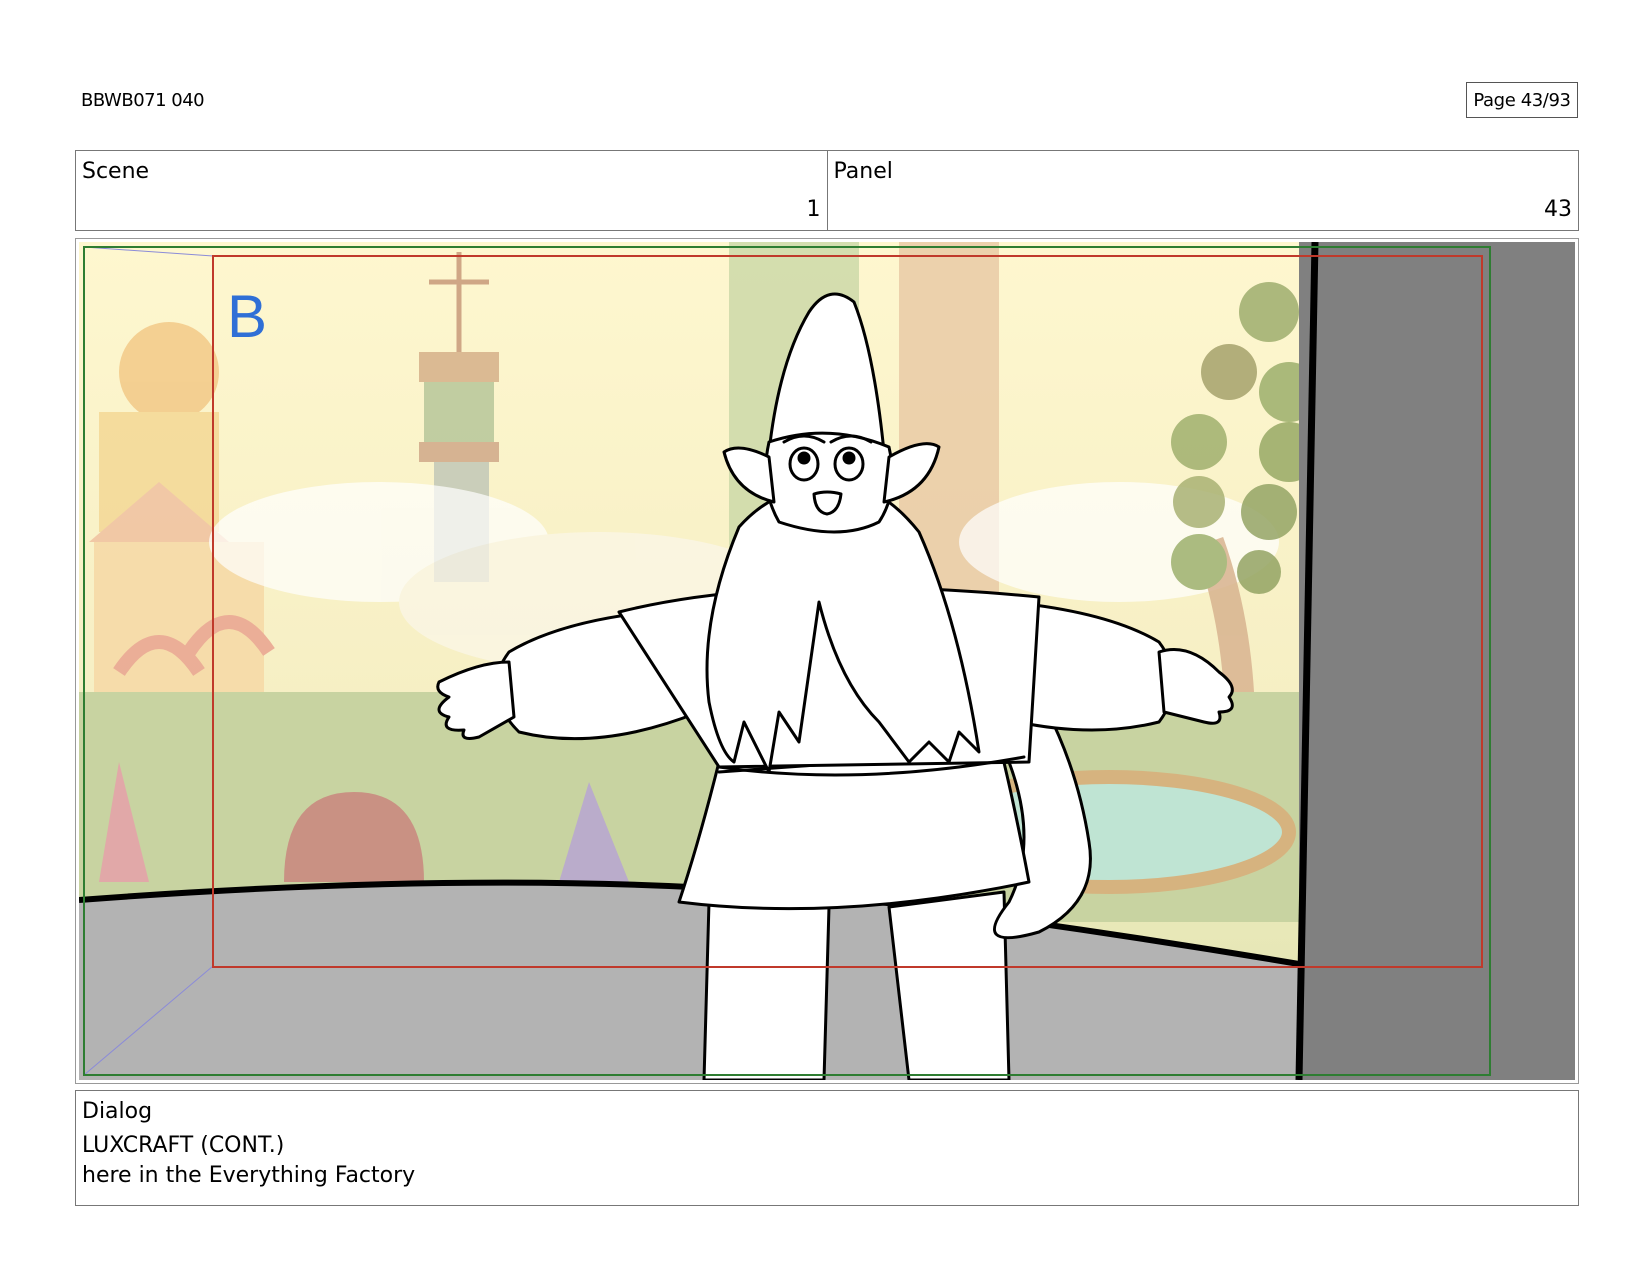 The height and width of the screenshot is (1275, 1650). Describe the element at coordinates (249, 1175) in the screenshot. I see `dialog-line: here in the Everything Factory` at that location.